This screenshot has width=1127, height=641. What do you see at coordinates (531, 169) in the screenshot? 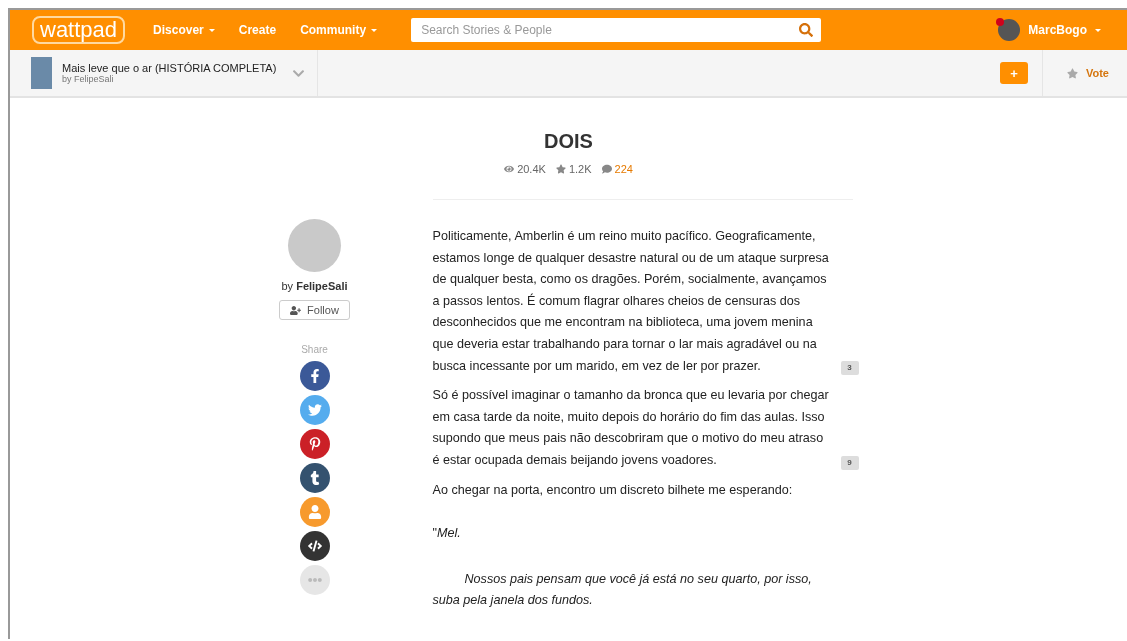
I see `stat-count: 20.4K` at bounding box center [531, 169].